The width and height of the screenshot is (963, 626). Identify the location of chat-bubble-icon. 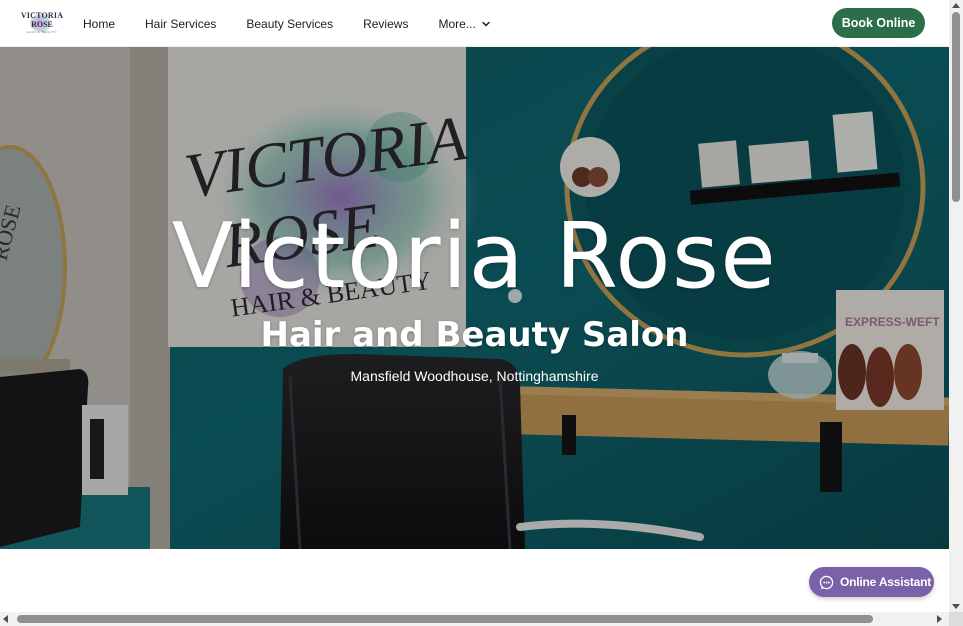
(826, 582).